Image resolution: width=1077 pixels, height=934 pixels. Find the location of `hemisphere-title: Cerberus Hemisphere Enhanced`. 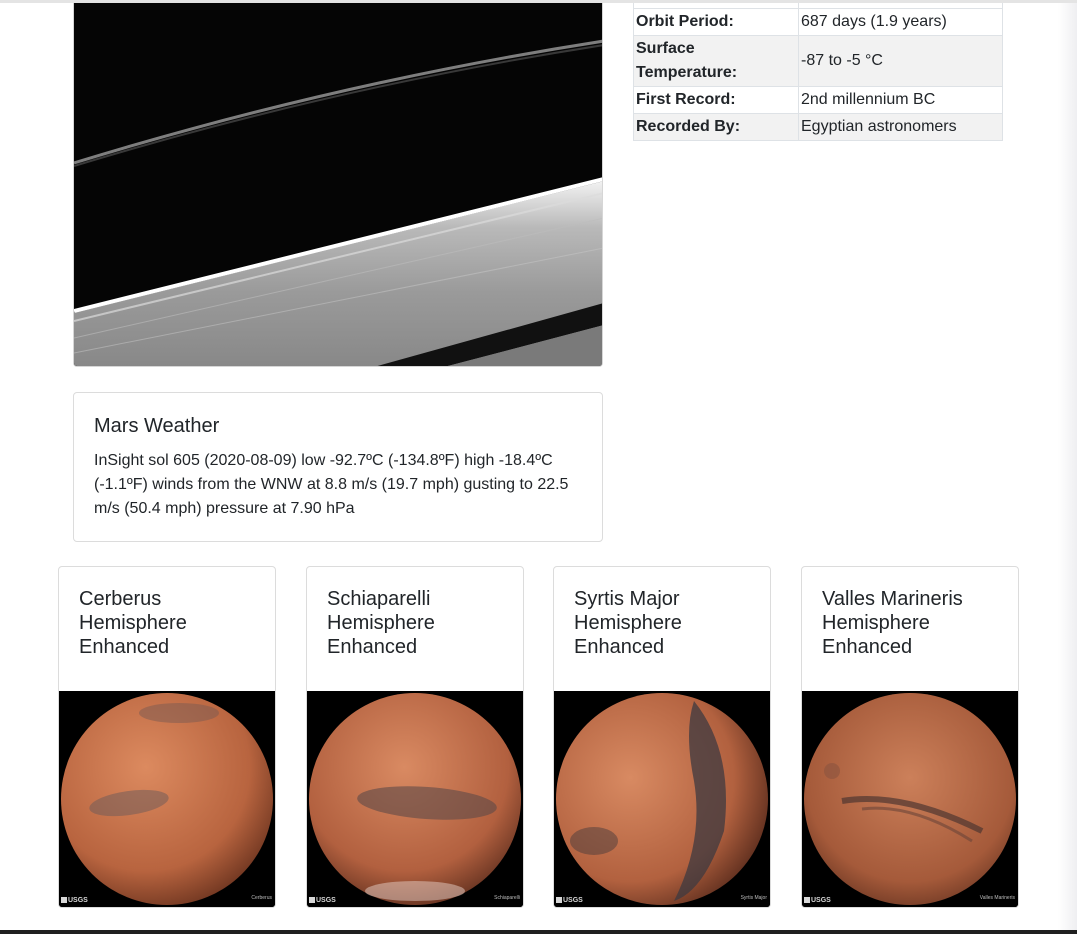

hemisphere-title: Cerberus Hemisphere Enhanced is located at coordinates (167, 629).